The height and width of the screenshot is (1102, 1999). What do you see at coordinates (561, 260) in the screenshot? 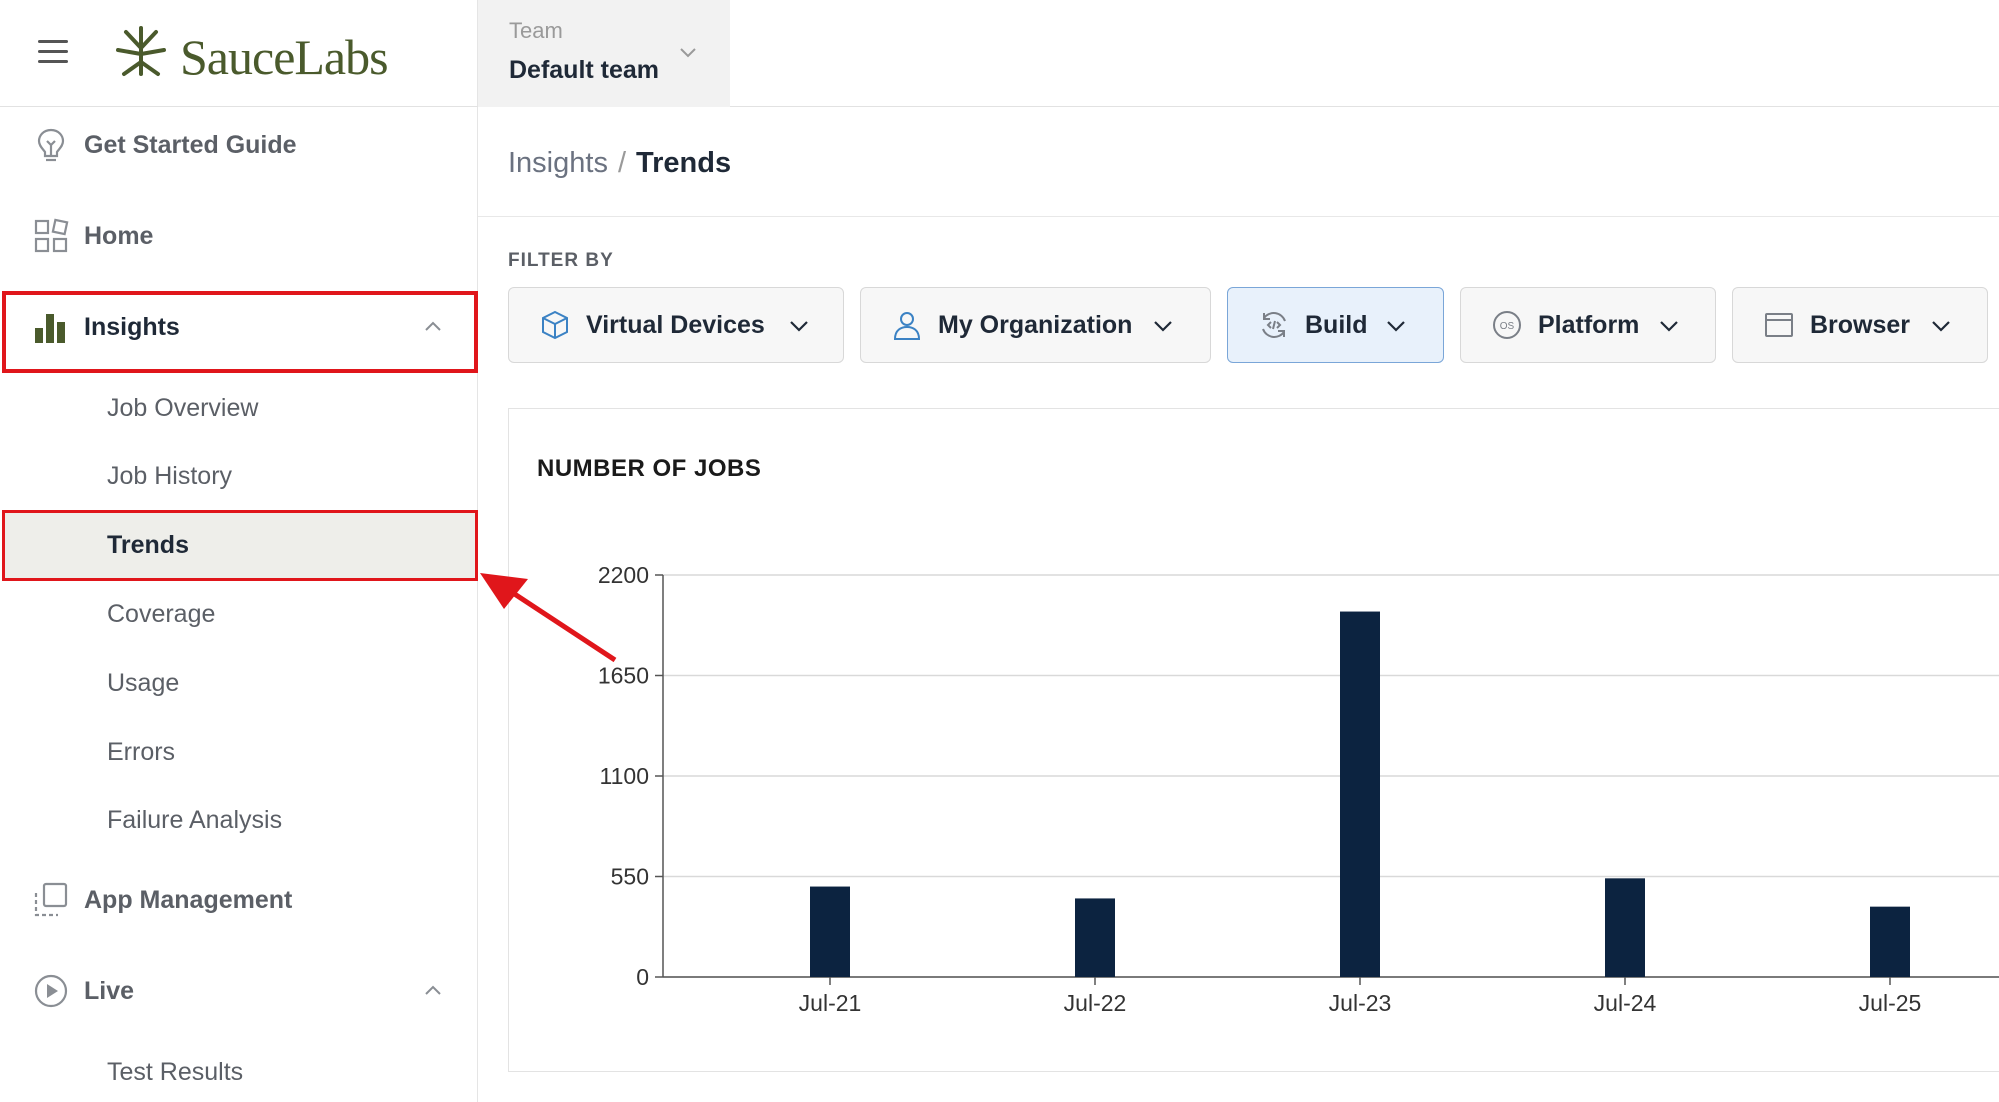
I see `filter-label: FILTER BY` at bounding box center [561, 260].